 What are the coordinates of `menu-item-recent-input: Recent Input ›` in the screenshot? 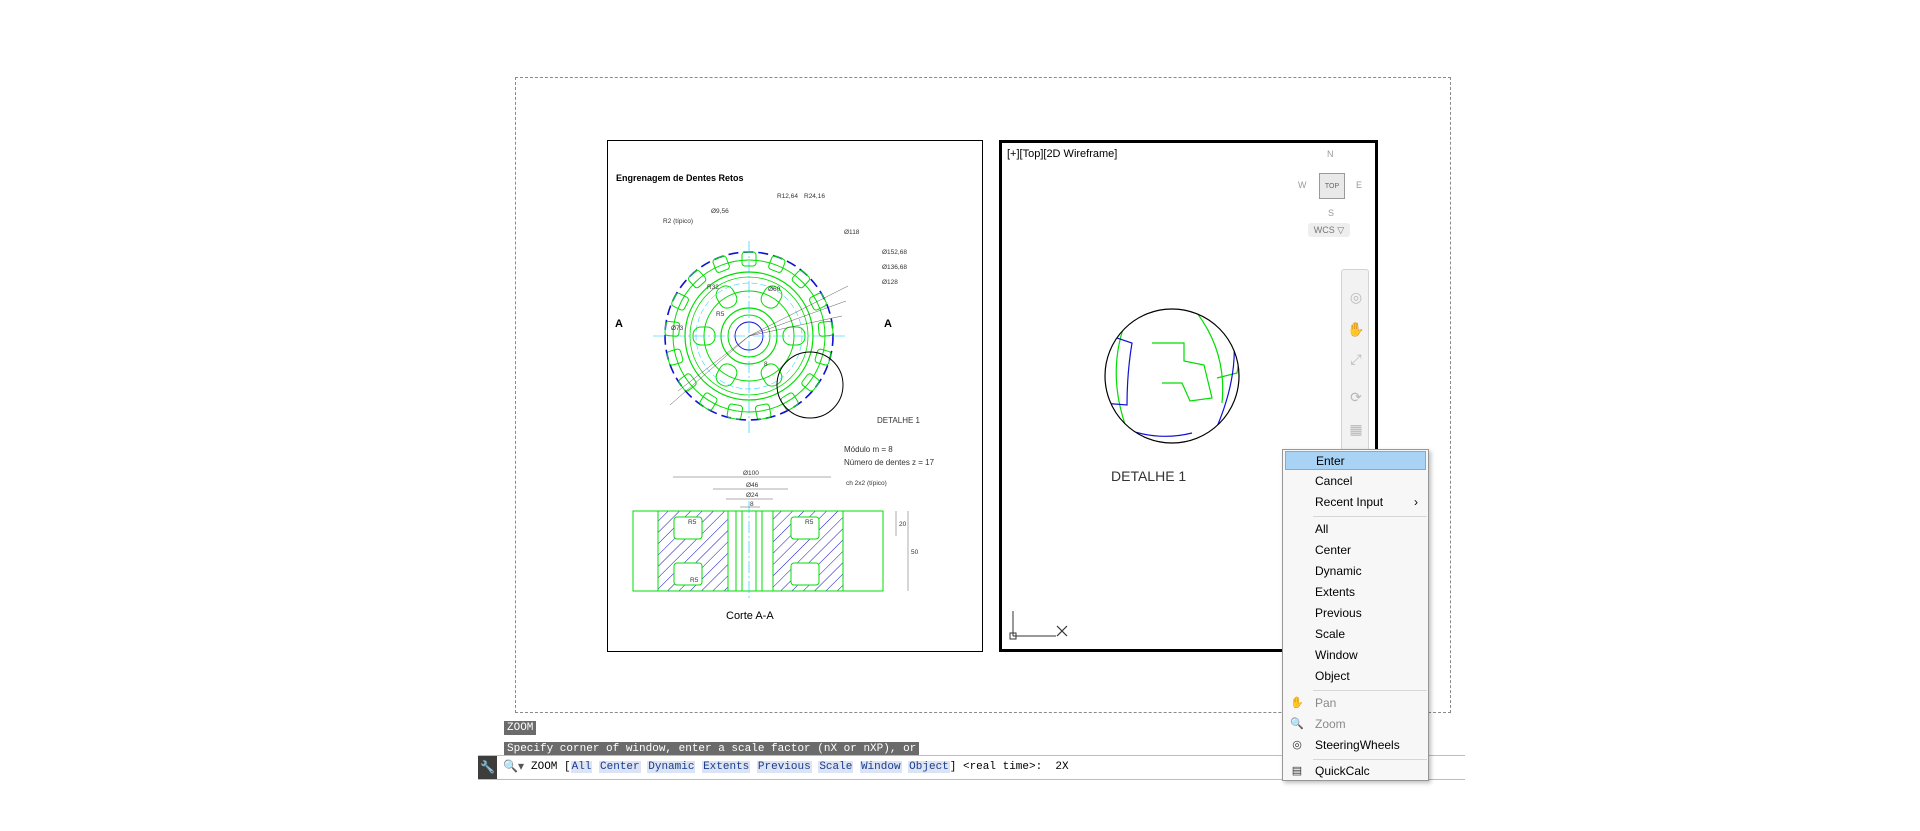 It's located at (1355, 502).